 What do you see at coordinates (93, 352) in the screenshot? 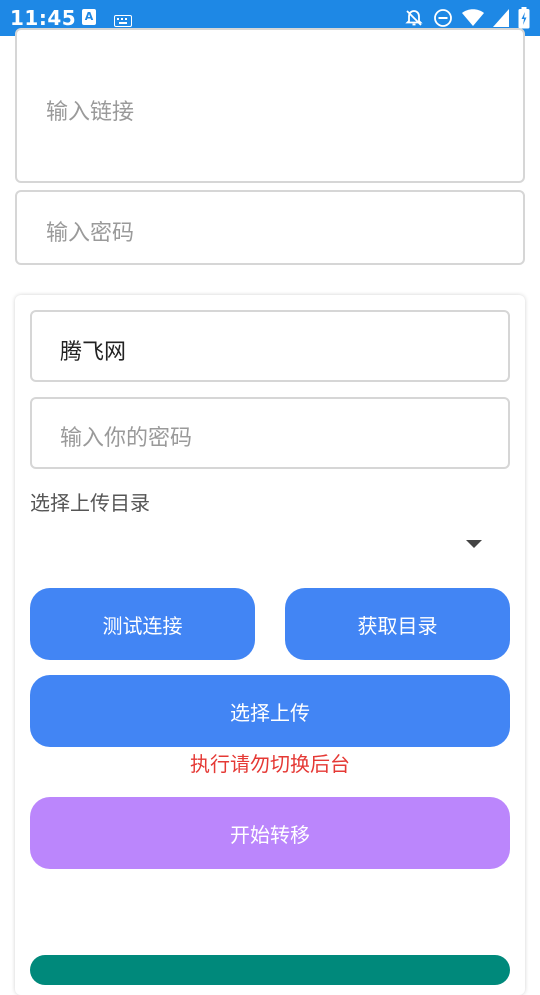
I see `account-value: 腾飞网` at bounding box center [93, 352].